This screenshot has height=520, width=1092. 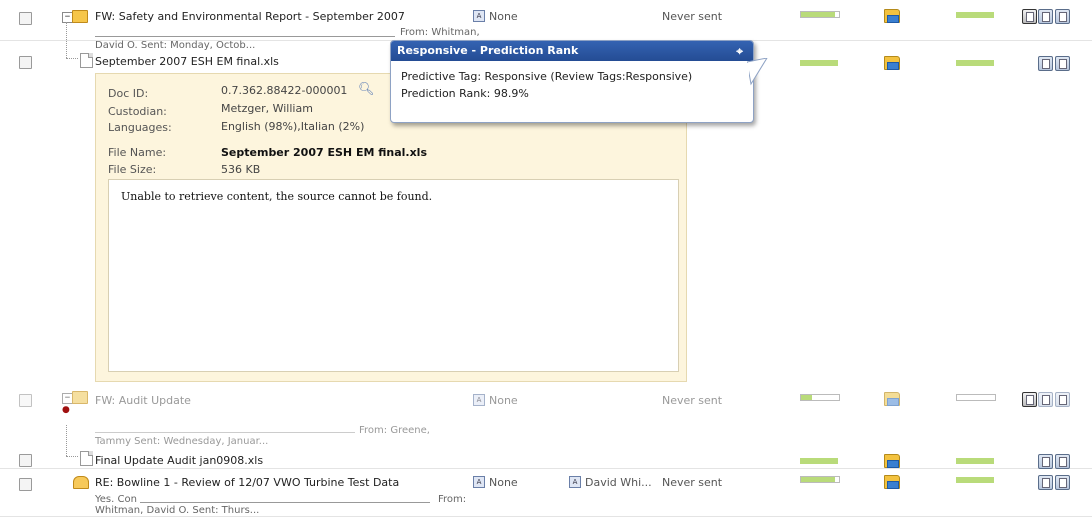 What do you see at coordinates (465, 93) in the screenshot?
I see `prediction-rank-line: Prediction Rank: 98.9%` at bounding box center [465, 93].